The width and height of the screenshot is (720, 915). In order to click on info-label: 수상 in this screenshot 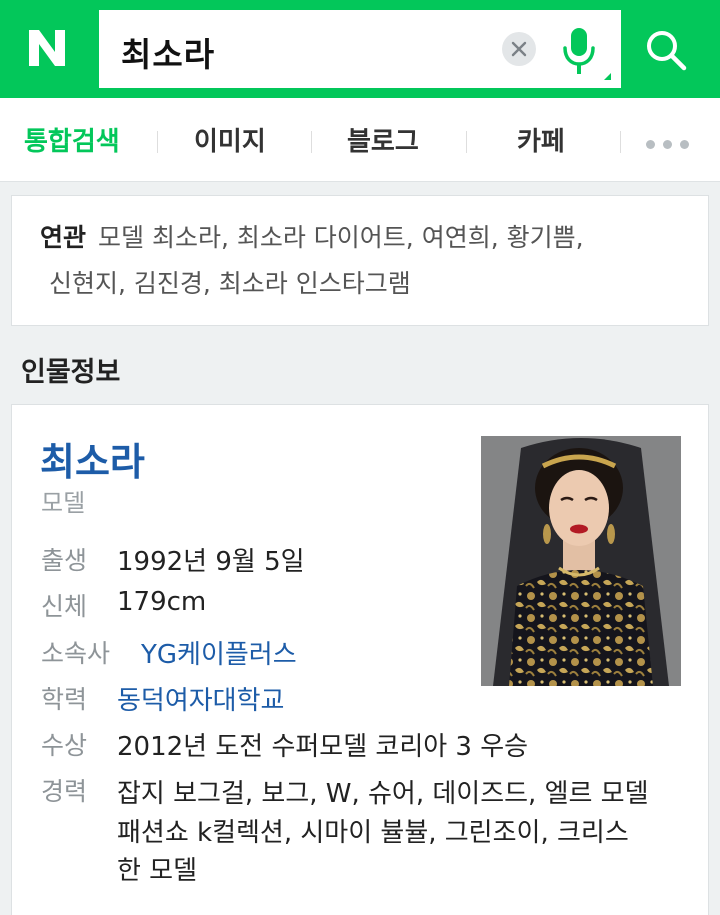, I will do `click(64, 745)`.